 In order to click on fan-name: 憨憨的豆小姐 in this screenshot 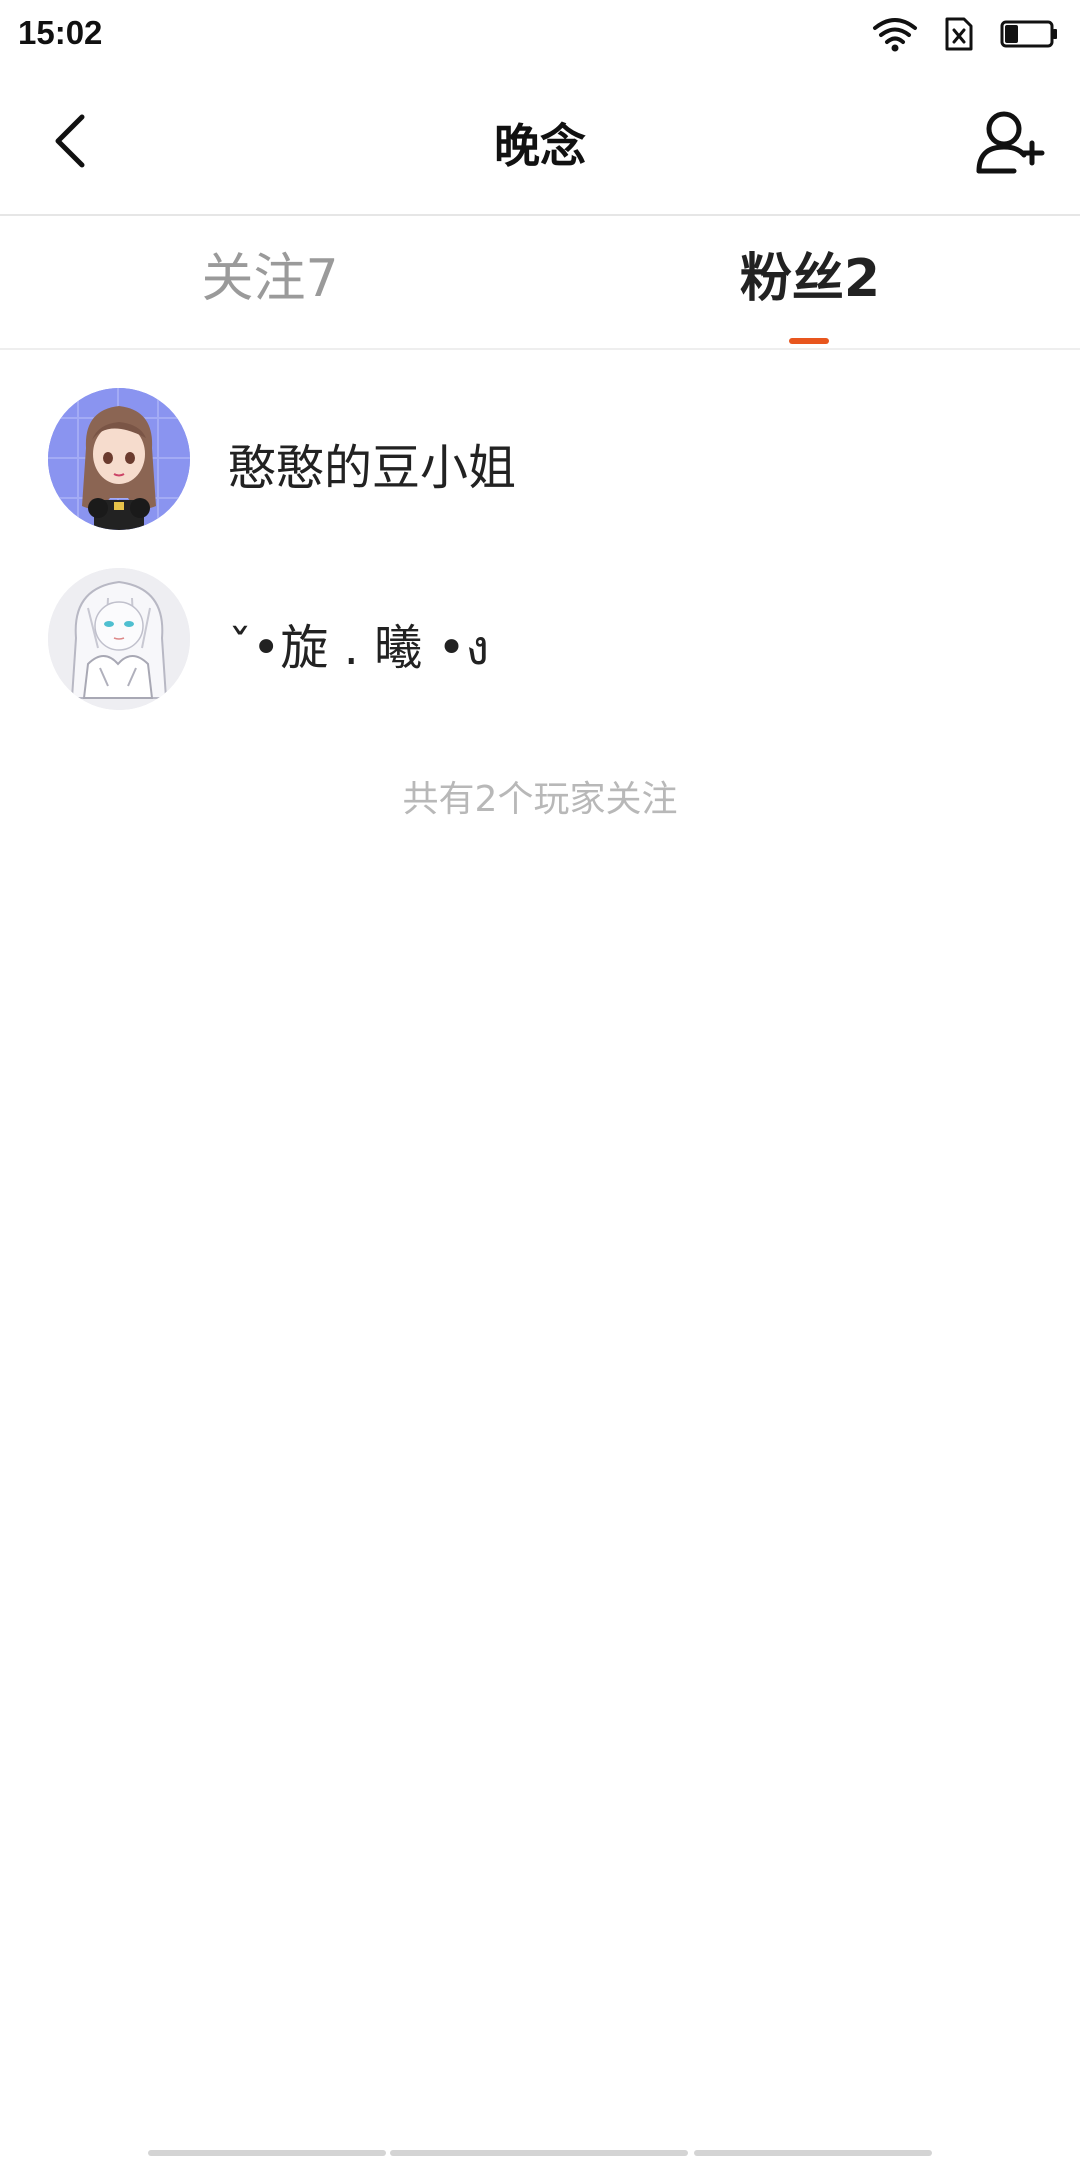, I will do `click(372, 468)`.